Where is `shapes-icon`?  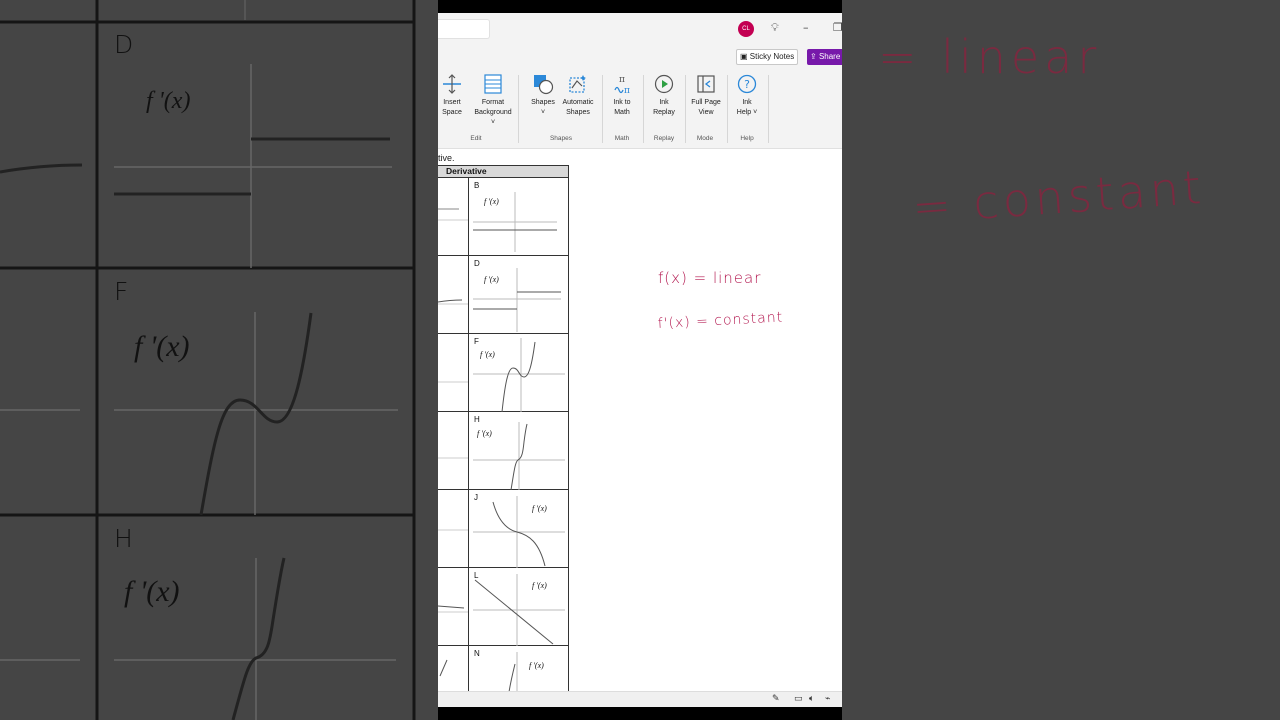 shapes-icon is located at coordinates (544, 85).